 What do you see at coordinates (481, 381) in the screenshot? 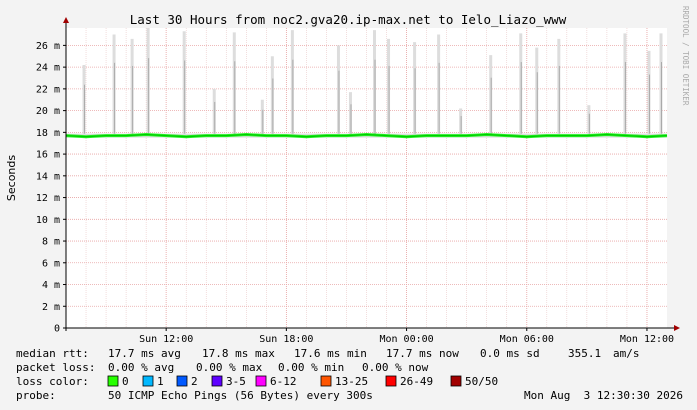
I see `loss-color-item-label: 50/50` at bounding box center [481, 381].